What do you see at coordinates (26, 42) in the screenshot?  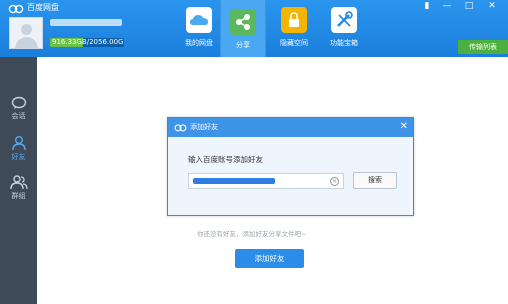 I see `avatar-body-shape` at bounding box center [26, 42].